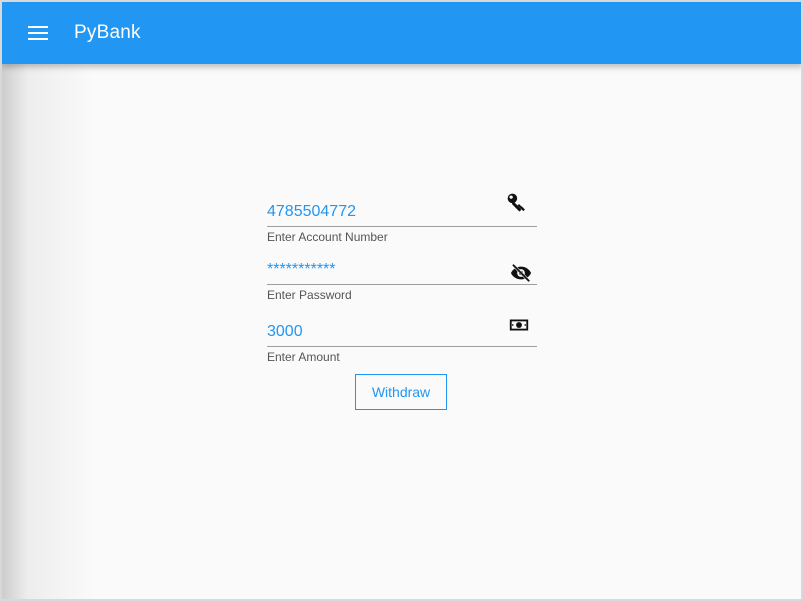 This screenshot has width=803, height=601. Describe the element at coordinates (402, 226) in the screenshot. I see `account-number-underline` at that location.